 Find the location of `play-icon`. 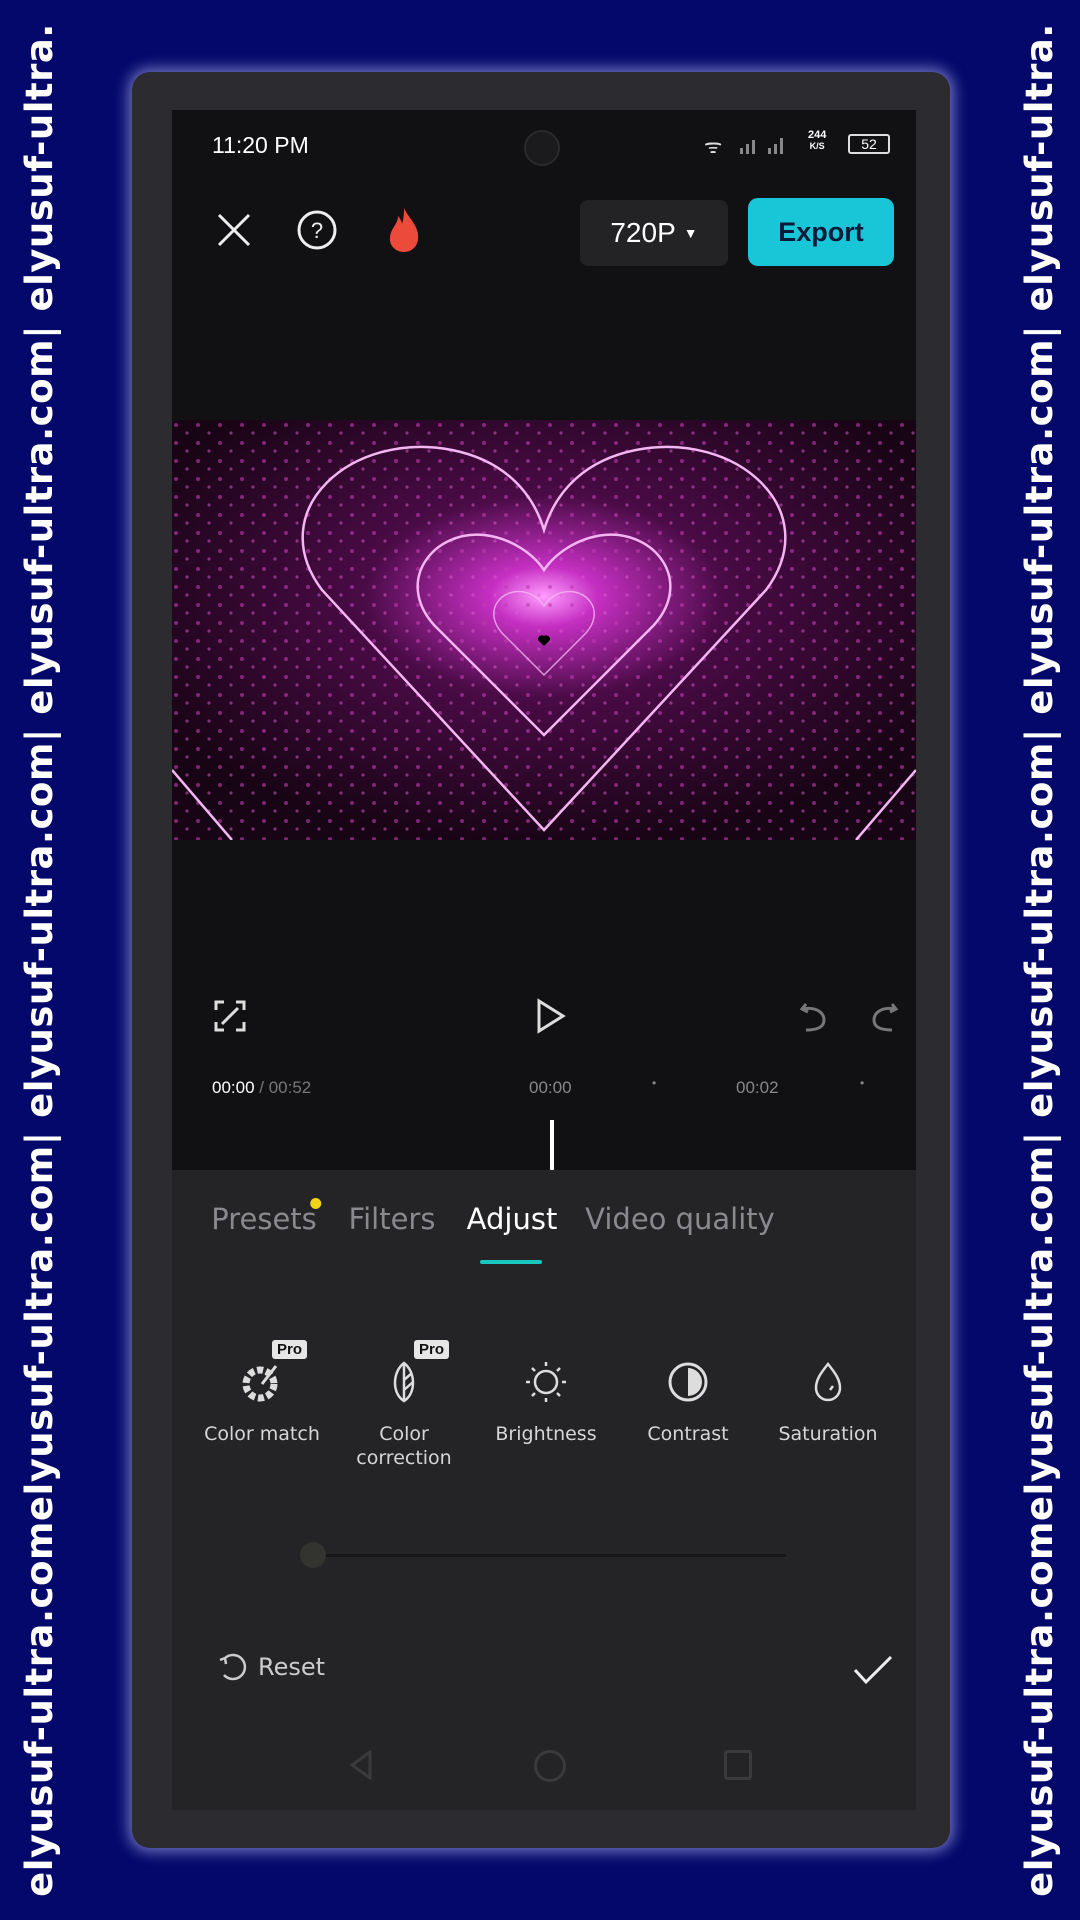

play-icon is located at coordinates (551, 1016).